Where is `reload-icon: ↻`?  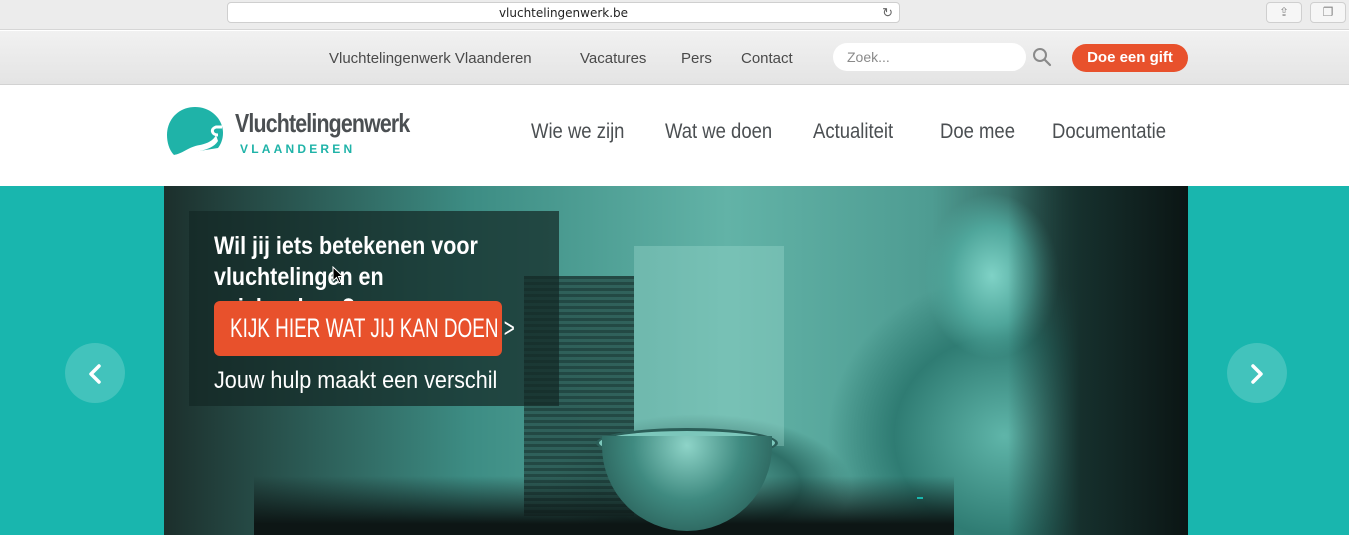
reload-icon: ↻ is located at coordinates (887, 13).